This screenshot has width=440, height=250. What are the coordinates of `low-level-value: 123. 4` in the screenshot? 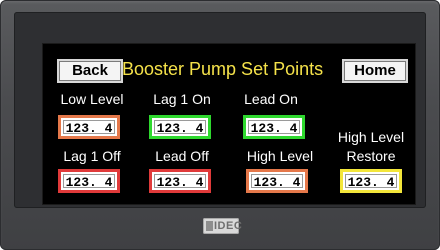 It's located at (89, 128).